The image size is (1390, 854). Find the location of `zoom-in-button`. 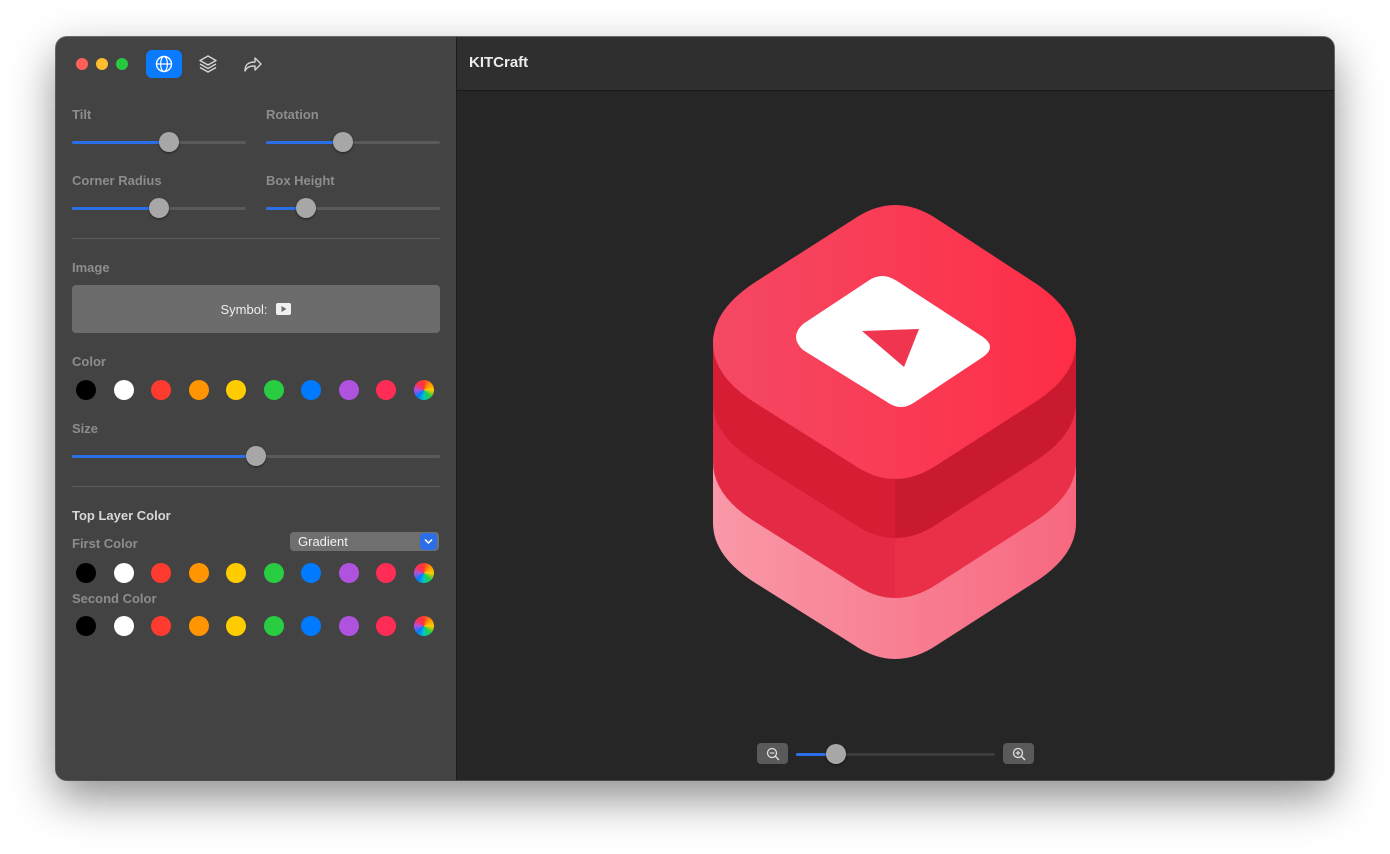

zoom-in-button is located at coordinates (1018, 753).